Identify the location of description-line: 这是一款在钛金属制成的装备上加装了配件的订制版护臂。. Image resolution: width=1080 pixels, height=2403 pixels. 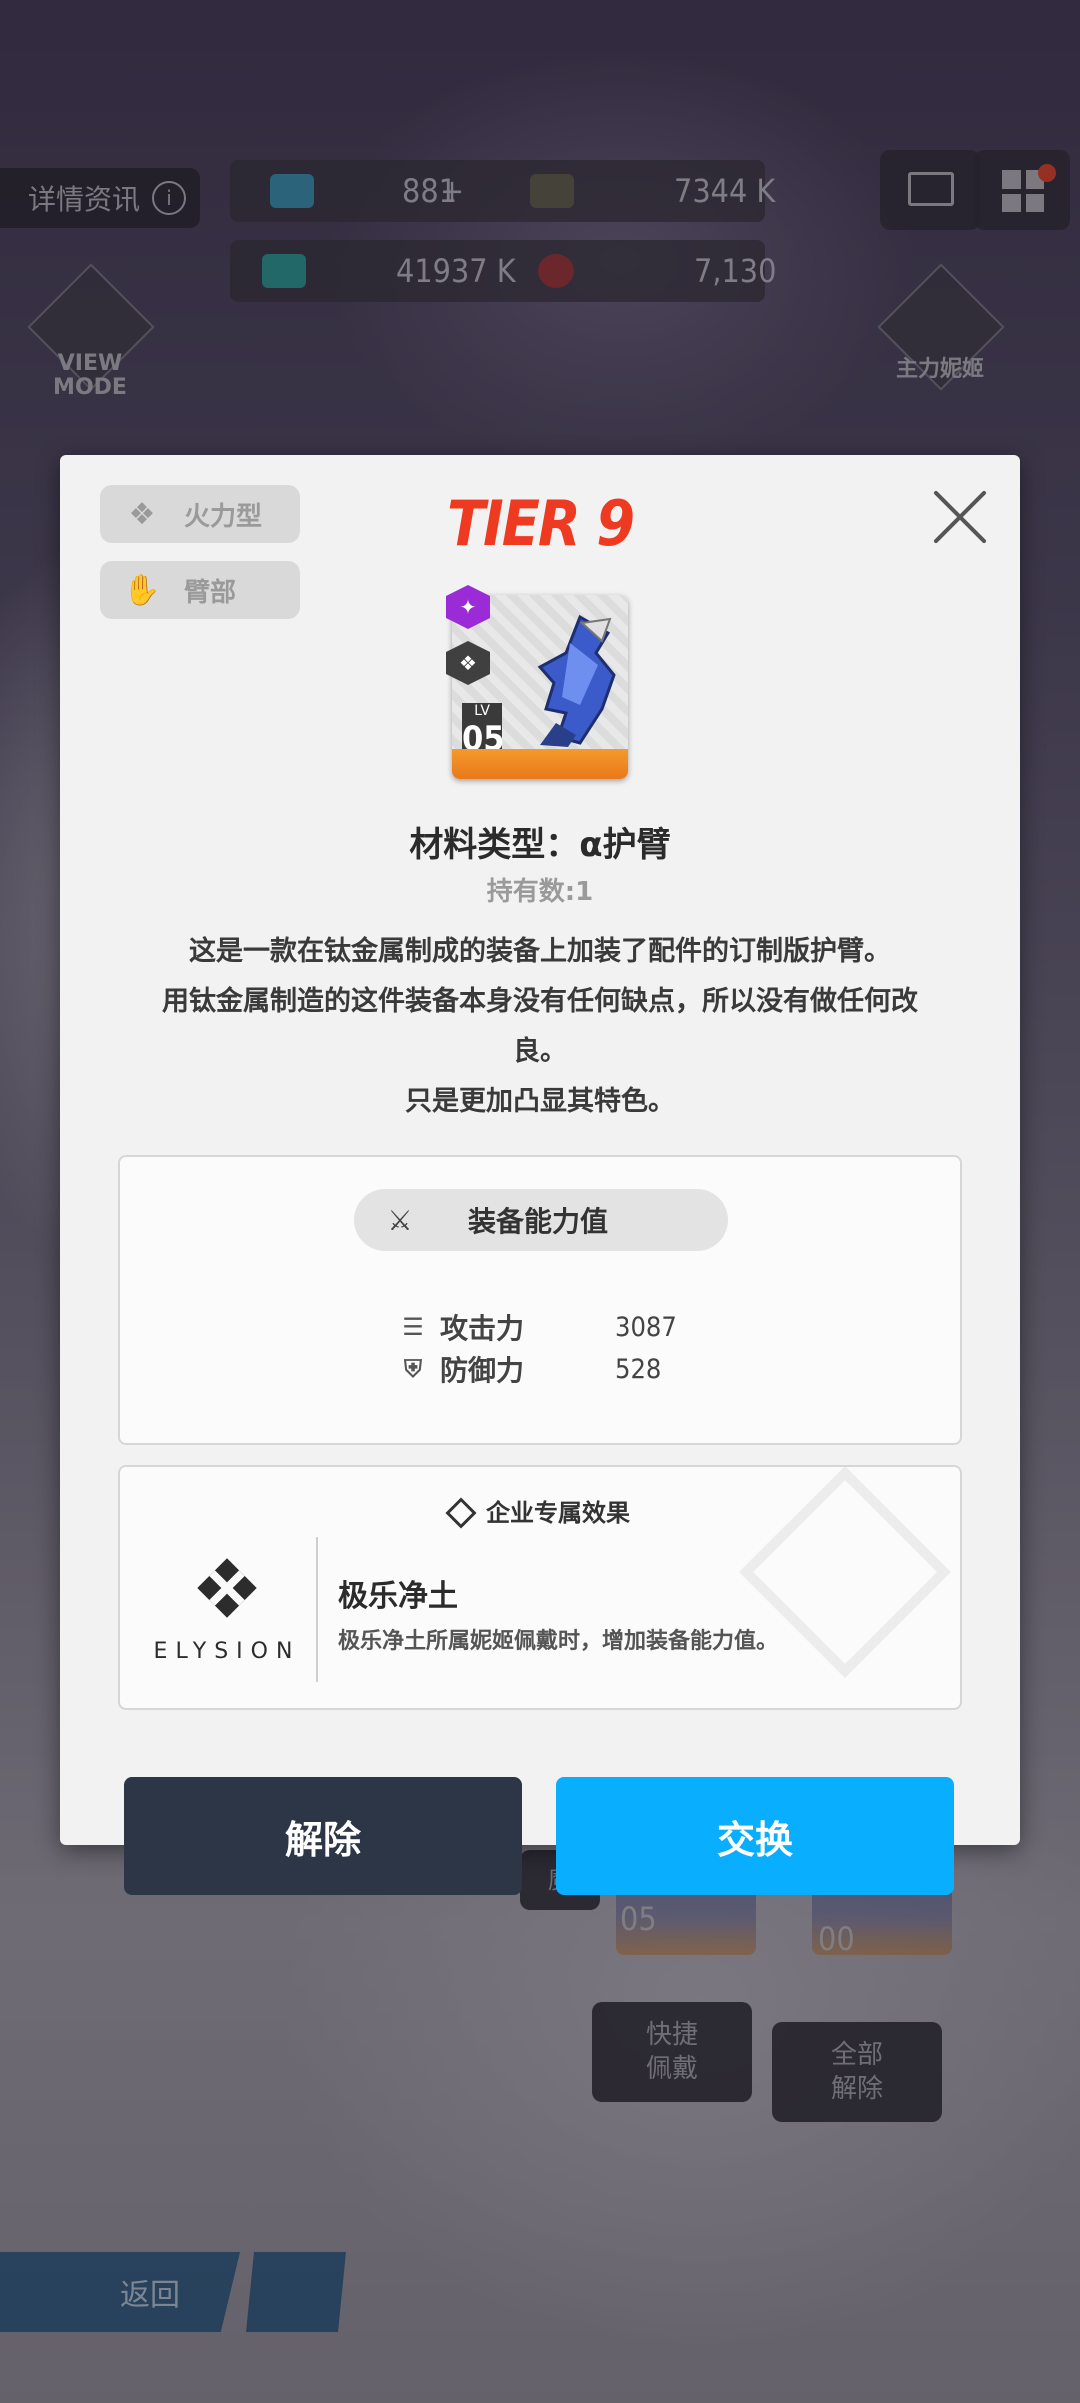
(540, 951).